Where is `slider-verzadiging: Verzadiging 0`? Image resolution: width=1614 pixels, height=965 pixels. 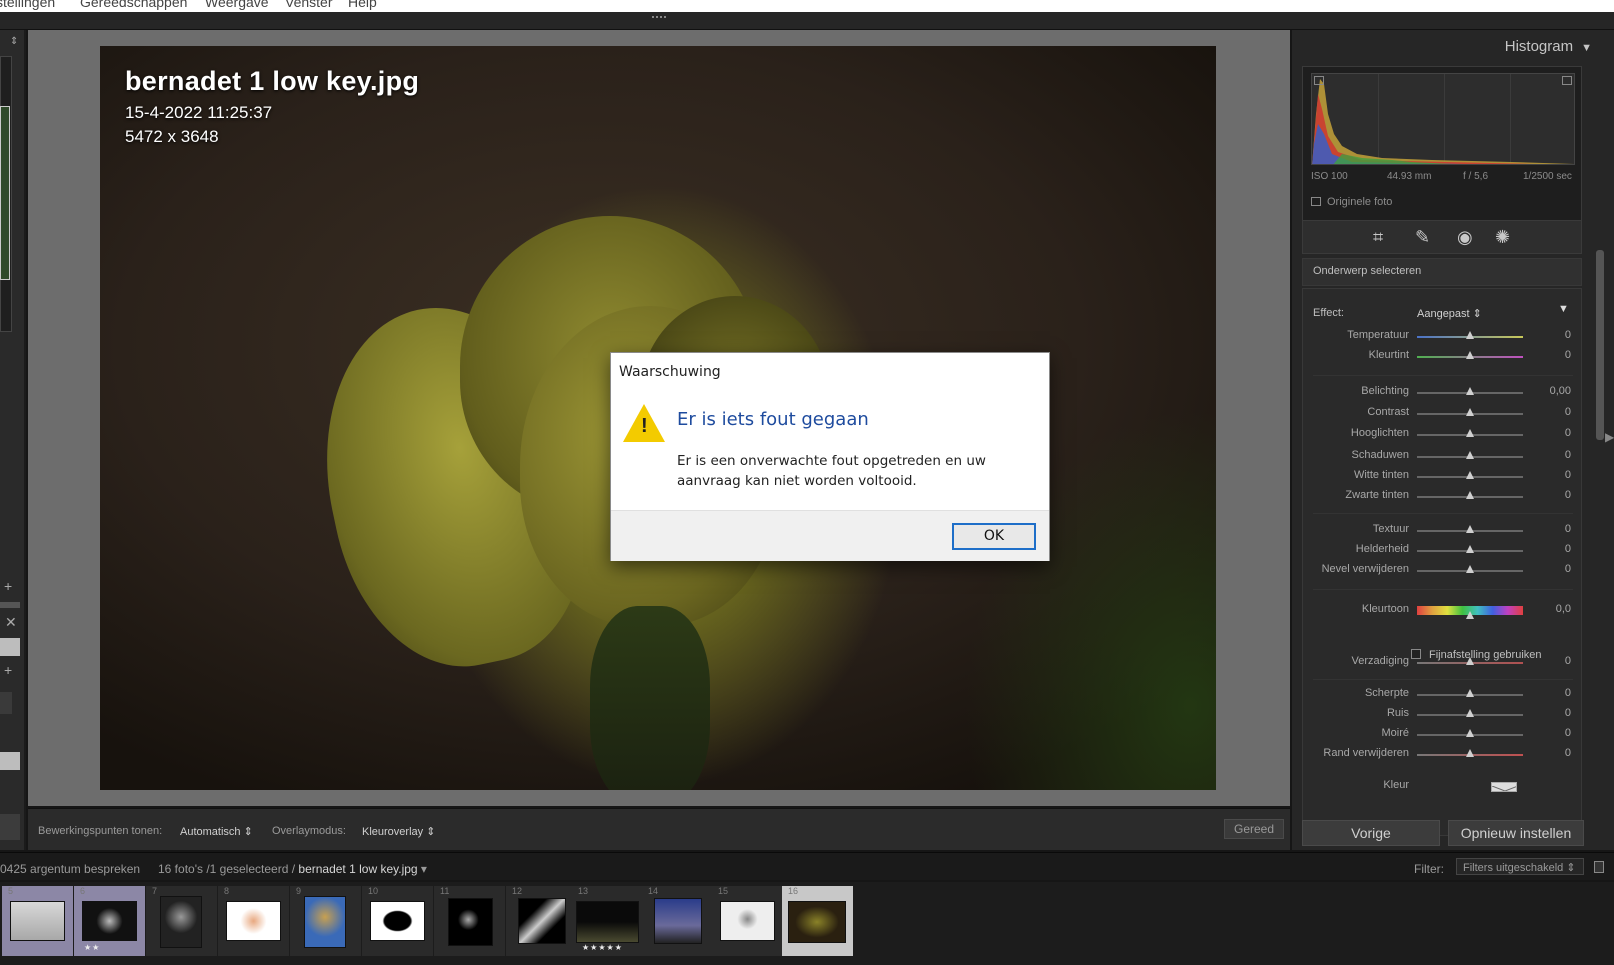
slider-verzadiging: Verzadiging 0 is located at coordinates (1443, 663).